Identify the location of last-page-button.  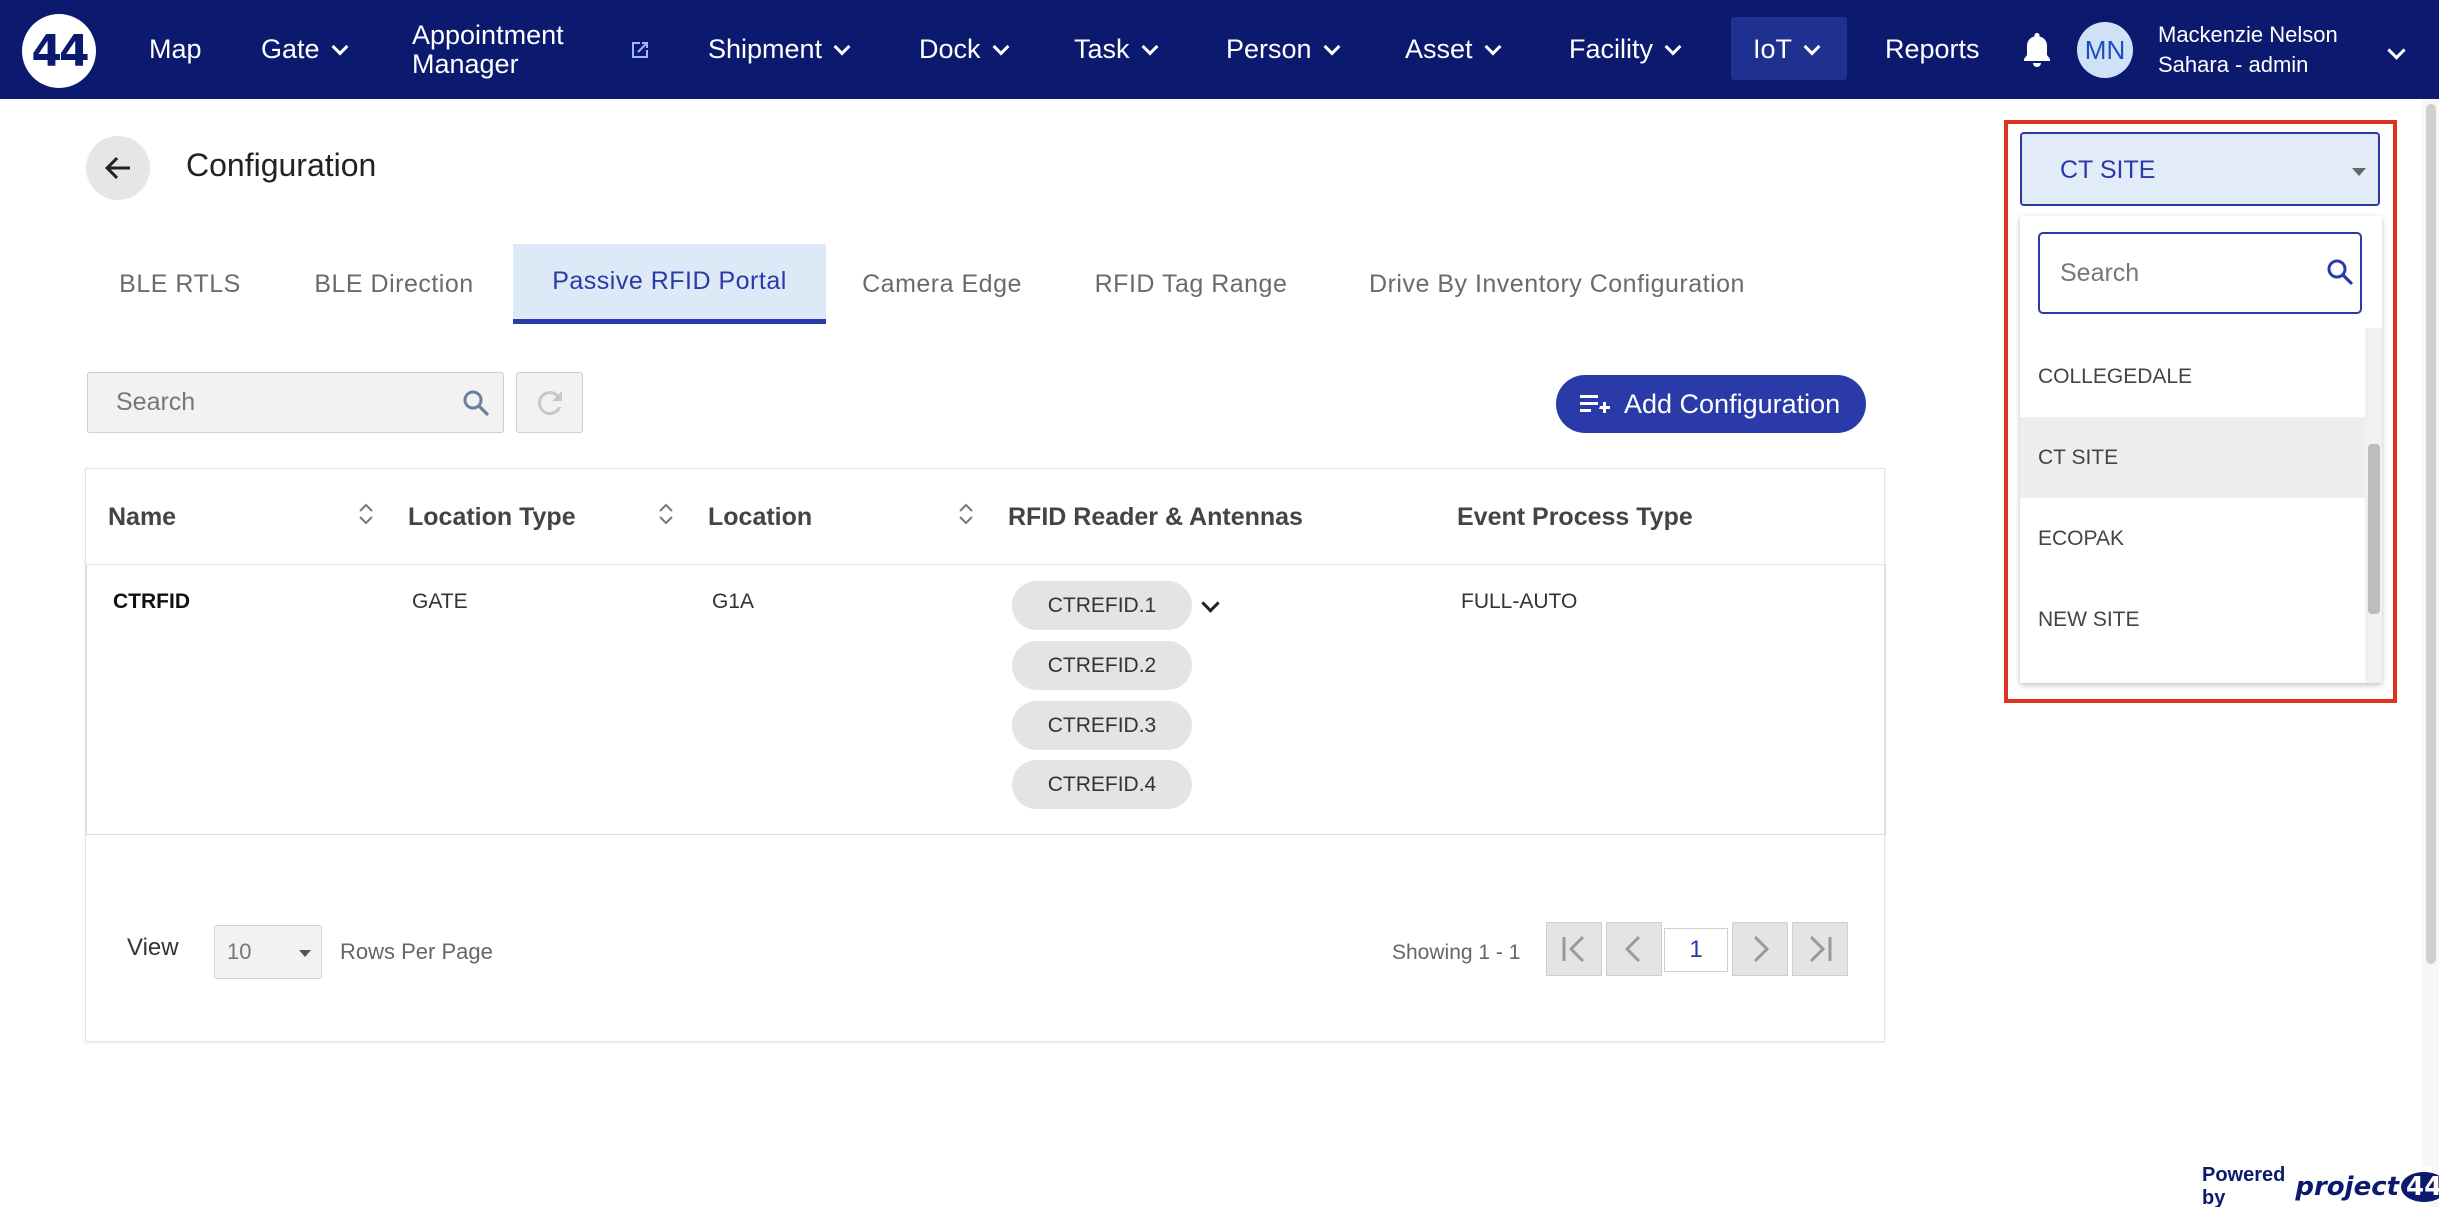
(1820, 949).